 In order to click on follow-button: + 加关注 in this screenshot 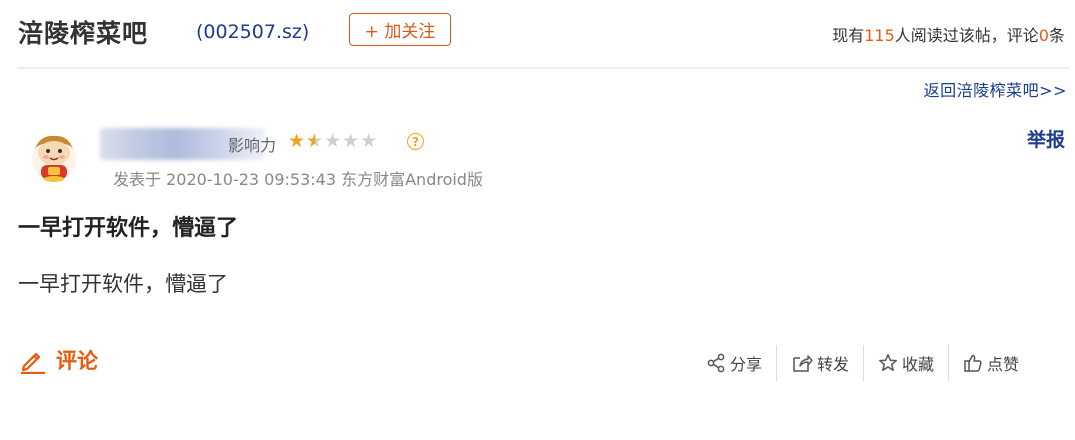, I will do `click(400, 29)`.